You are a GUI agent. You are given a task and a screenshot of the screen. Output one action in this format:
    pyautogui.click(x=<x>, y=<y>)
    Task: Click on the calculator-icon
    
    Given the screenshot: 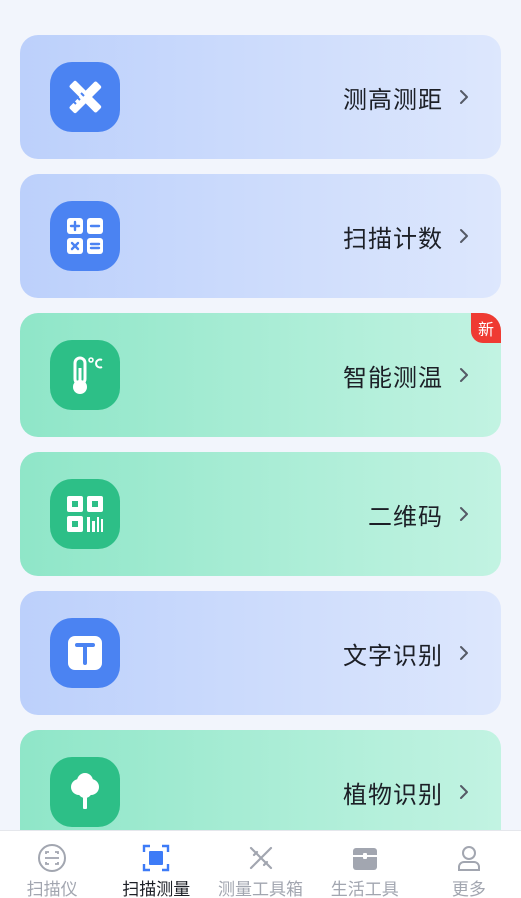 What is the action you would take?
    pyautogui.click(x=85, y=236)
    